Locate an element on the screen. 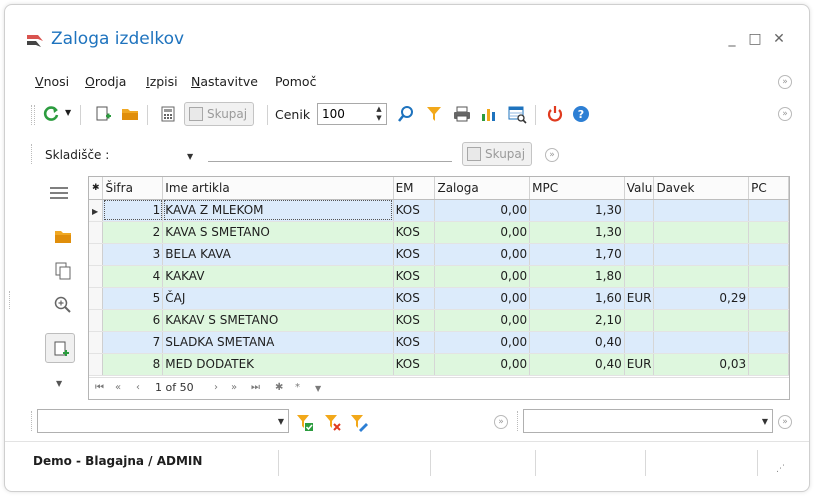 The width and height of the screenshot is (815, 497). side-folder-icon is located at coordinates (63, 237).